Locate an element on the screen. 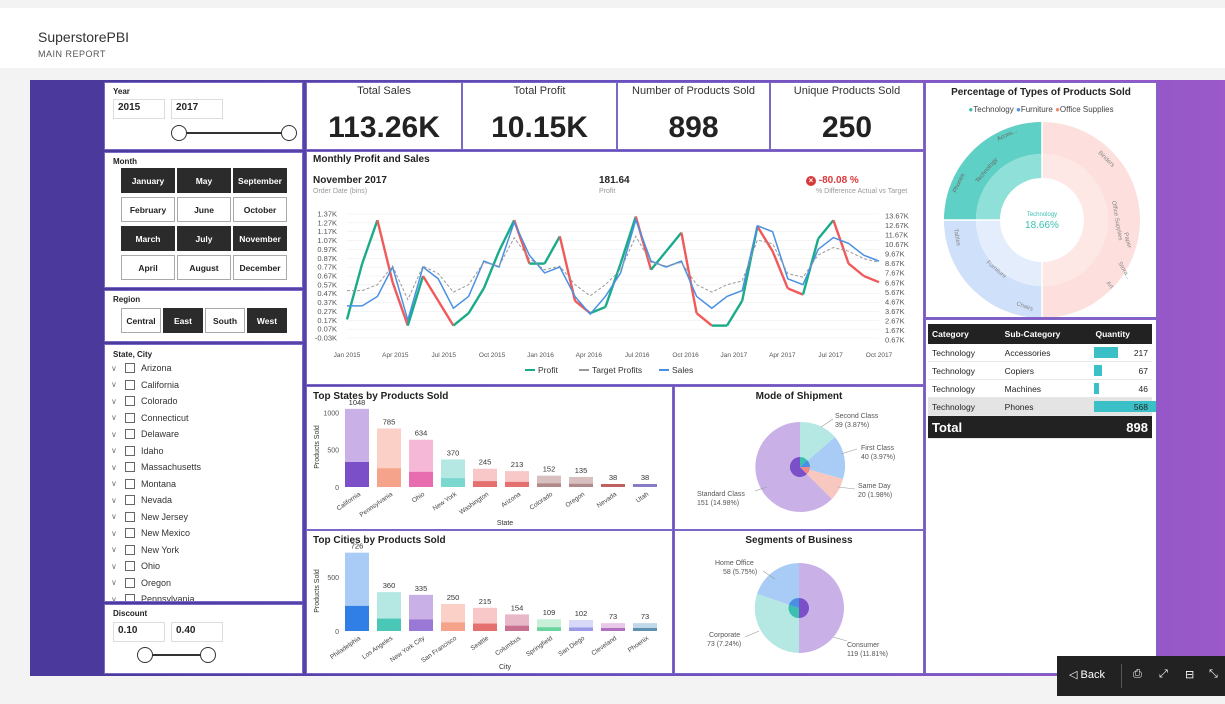 Image resolution: width=1225 pixels, height=704 pixels. header-category: Category is located at coordinates (964, 334).